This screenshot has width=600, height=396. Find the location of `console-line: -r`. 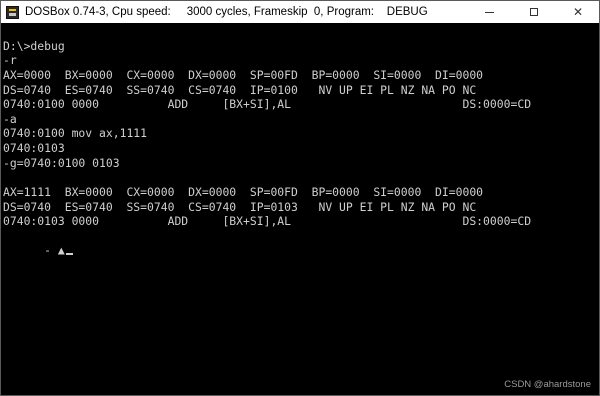

console-line: -r is located at coordinates (10, 60).